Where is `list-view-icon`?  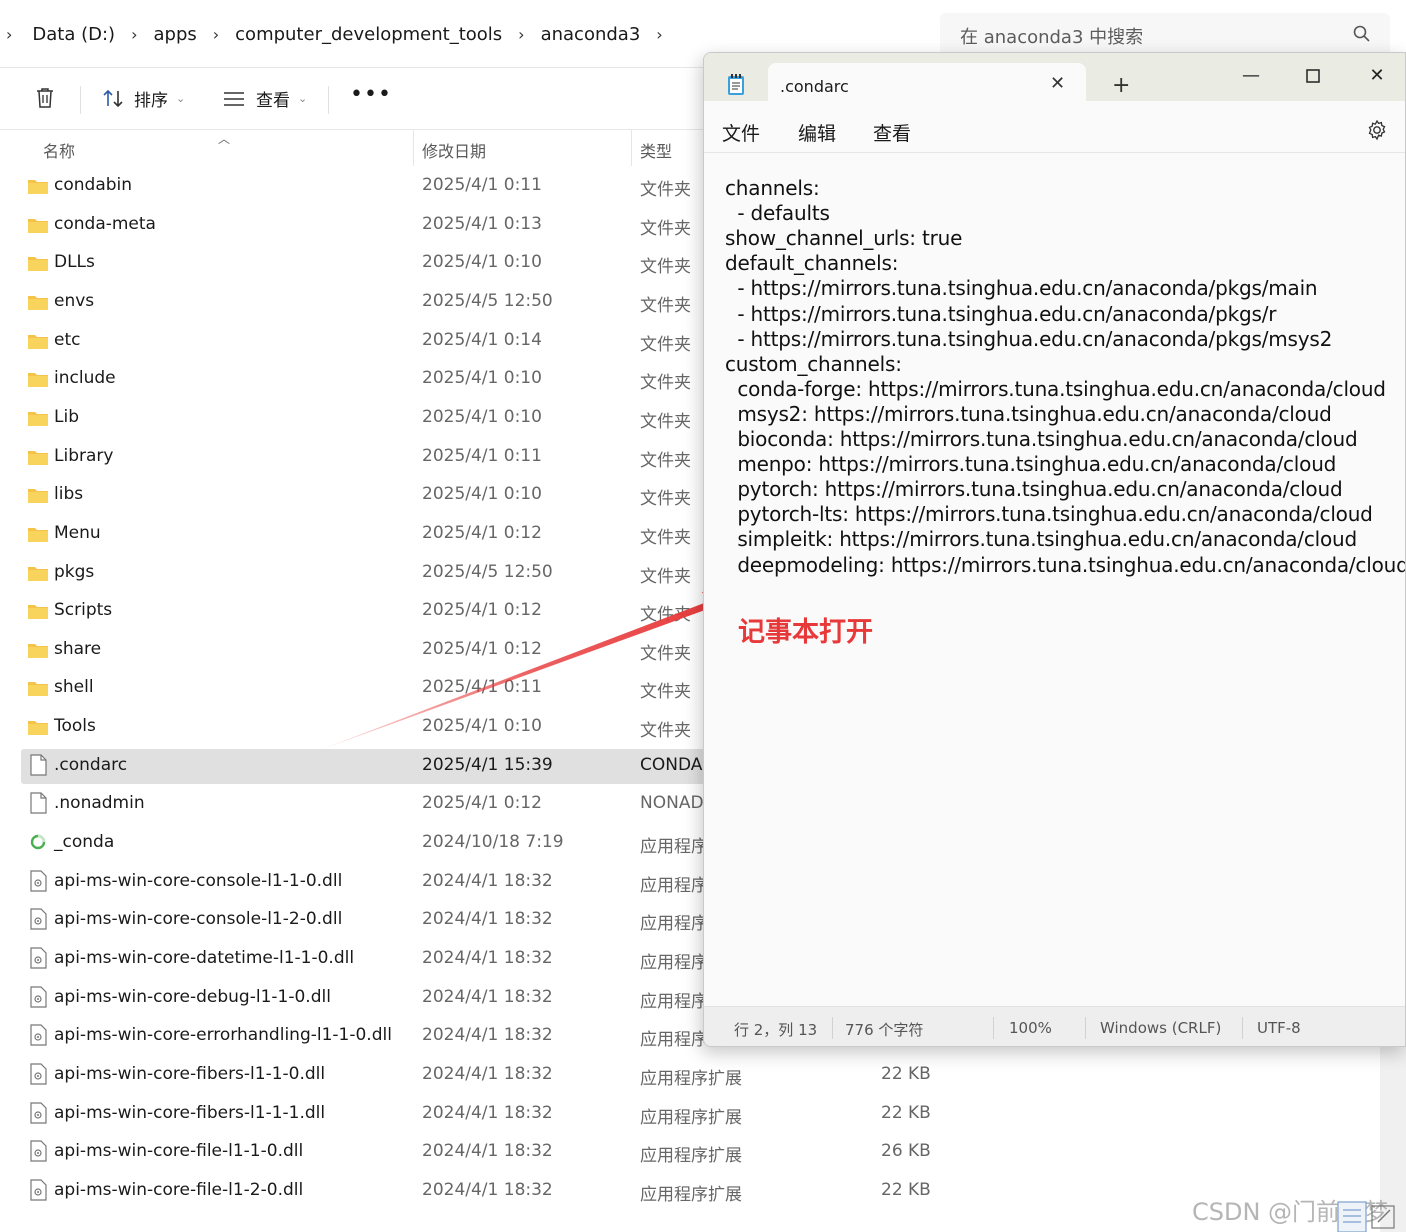 list-view-icon is located at coordinates (234, 98).